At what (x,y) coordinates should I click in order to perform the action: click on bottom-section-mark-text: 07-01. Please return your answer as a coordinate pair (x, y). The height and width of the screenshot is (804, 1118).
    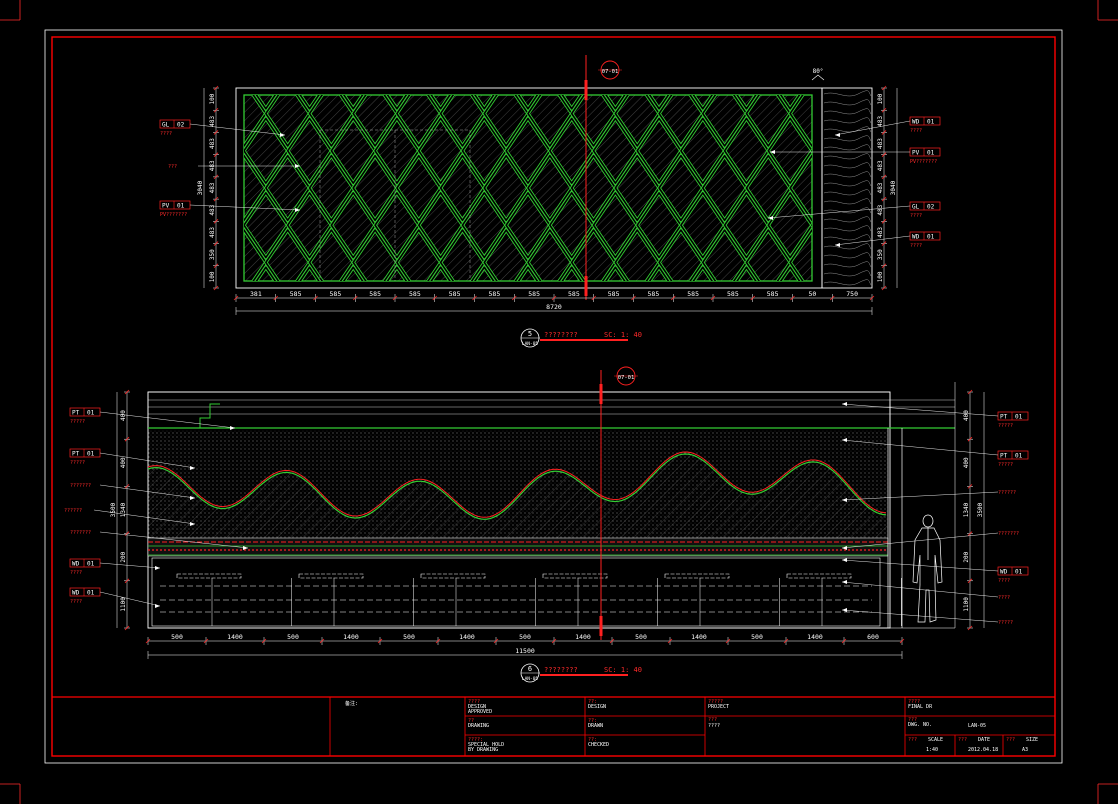
    Looking at the image, I should click on (626, 378).